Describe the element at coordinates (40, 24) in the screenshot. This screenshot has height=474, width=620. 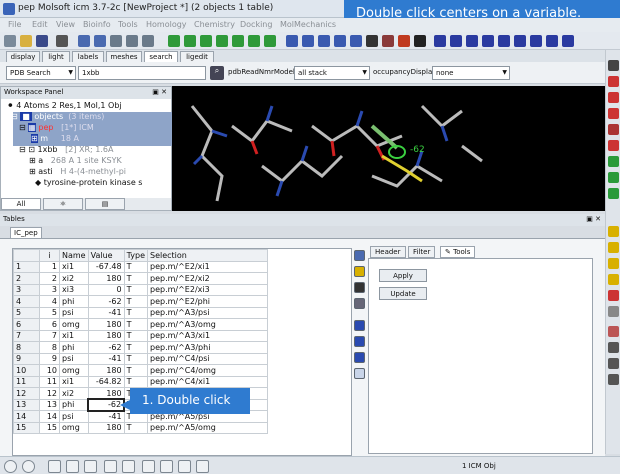
I see `menu-edit: Edit` at that location.